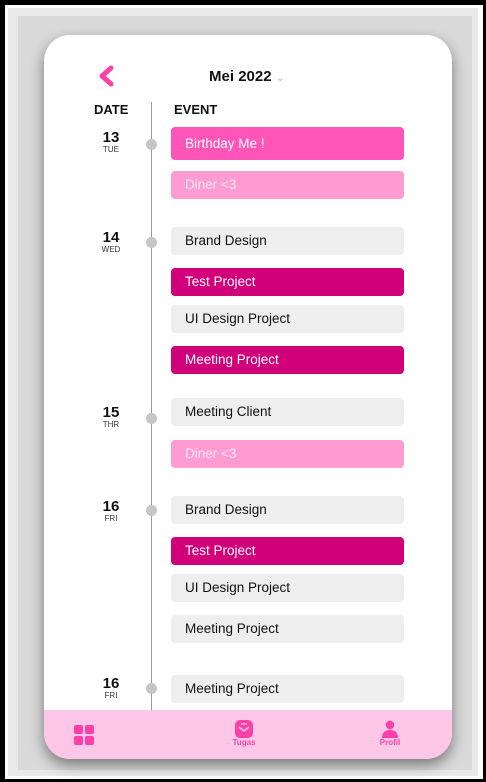  I want to click on tab-label: Tugas, so click(244, 742).